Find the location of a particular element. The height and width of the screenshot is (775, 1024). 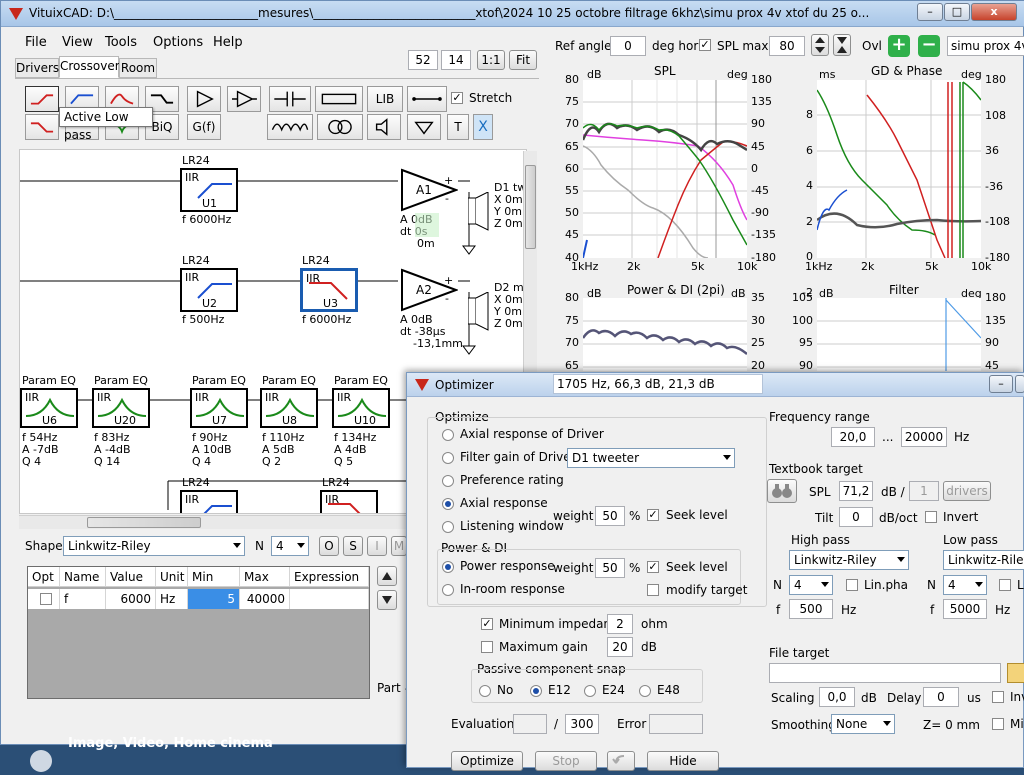

param-eq-4: Param EQ IIR U8 f 110Hz A 5dB Q 2 is located at coordinates (295, 424).